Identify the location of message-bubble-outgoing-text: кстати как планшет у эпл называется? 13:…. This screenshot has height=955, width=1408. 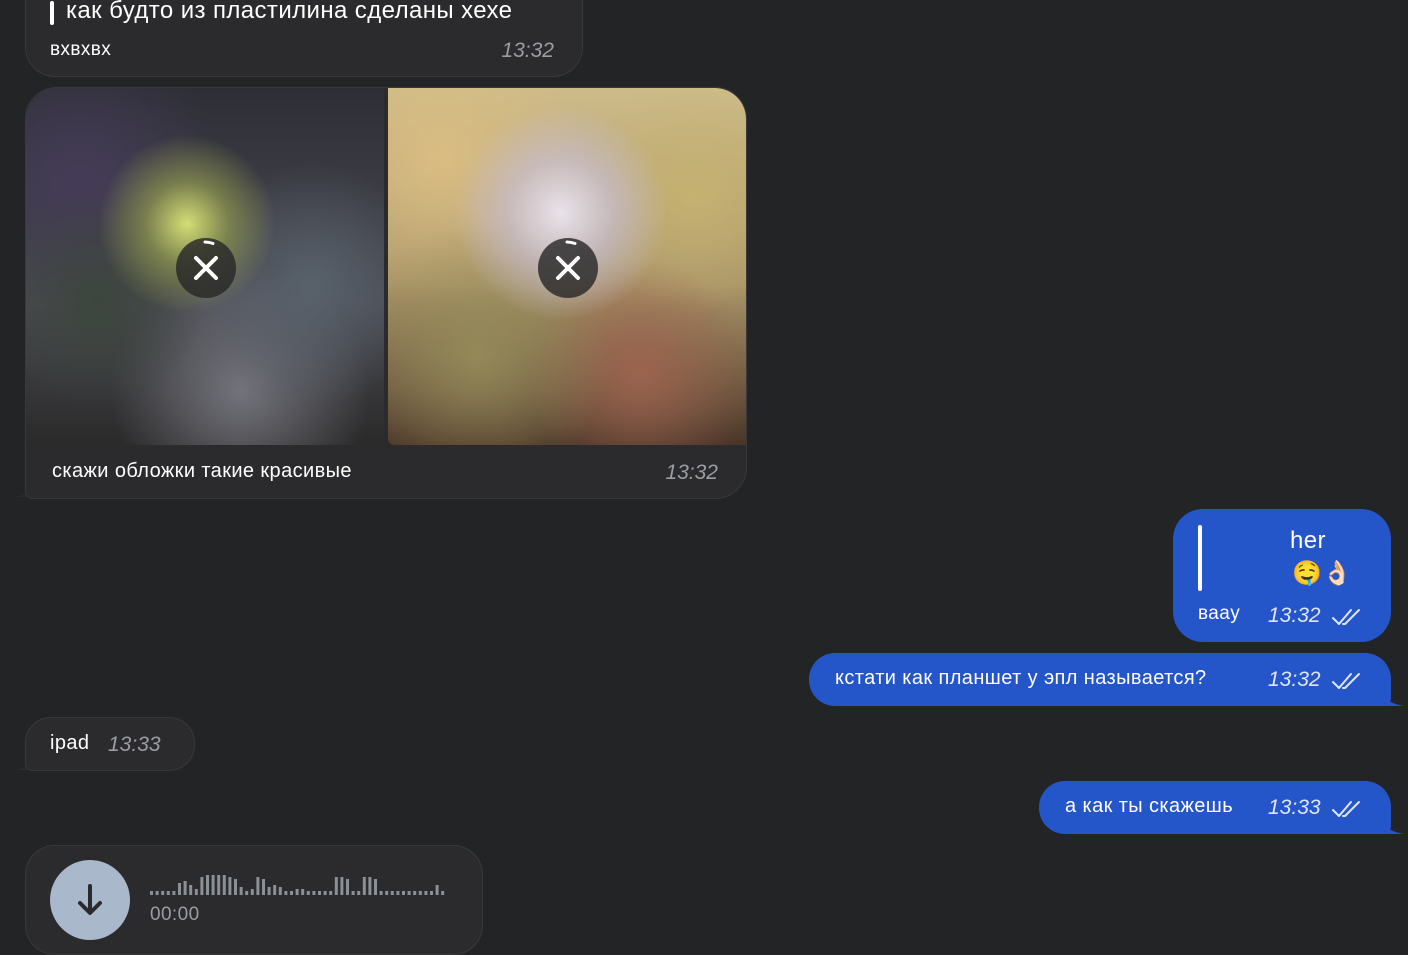
(1100, 679).